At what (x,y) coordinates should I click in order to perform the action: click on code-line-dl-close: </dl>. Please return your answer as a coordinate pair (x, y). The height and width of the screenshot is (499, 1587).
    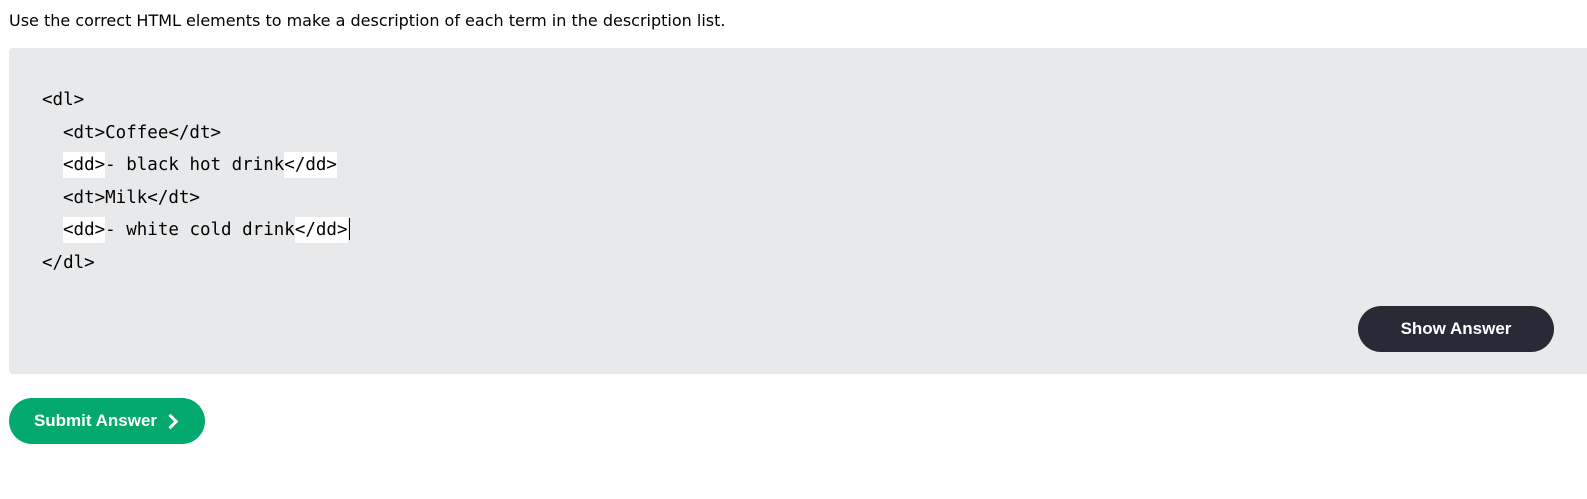
    Looking at the image, I should click on (68, 262).